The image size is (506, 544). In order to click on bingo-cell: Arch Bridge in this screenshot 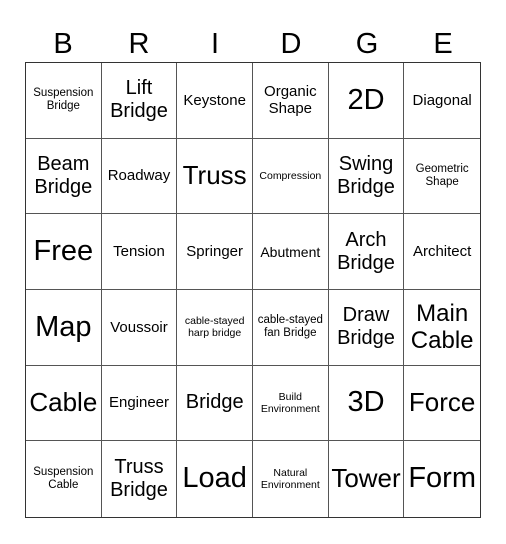, I will do `click(366, 252)`.